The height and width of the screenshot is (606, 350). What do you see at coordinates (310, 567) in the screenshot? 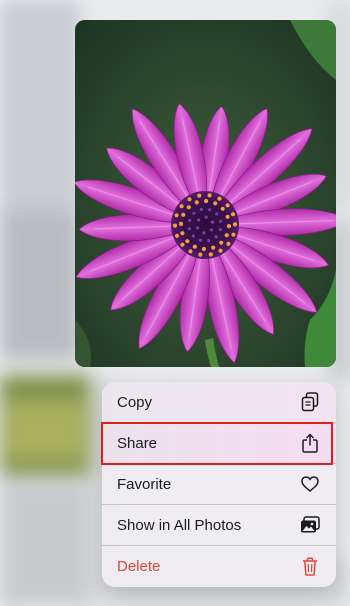
I see `trash-icon` at bounding box center [310, 567].